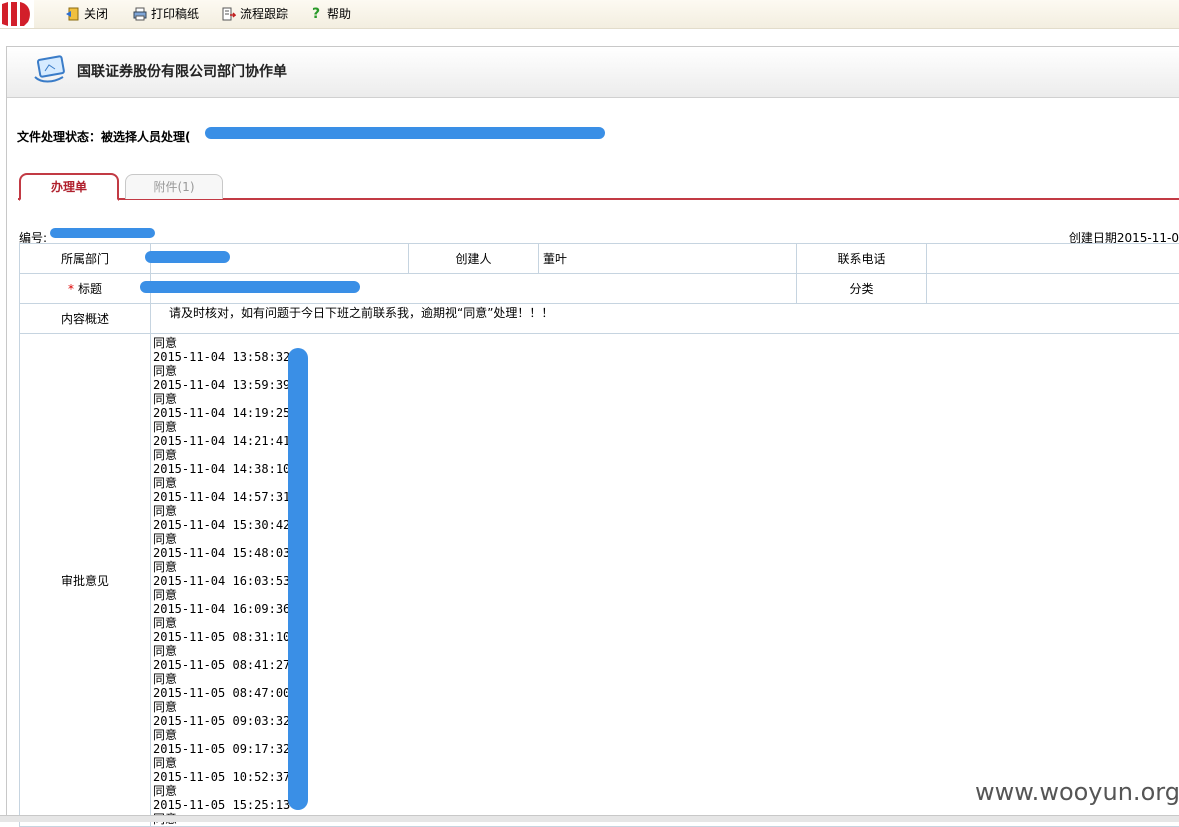  What do you see at coordinates (1077, 792) in the screenshot?
I see `watermark: www.wooyun.org` at bounding box center [1077, 792].